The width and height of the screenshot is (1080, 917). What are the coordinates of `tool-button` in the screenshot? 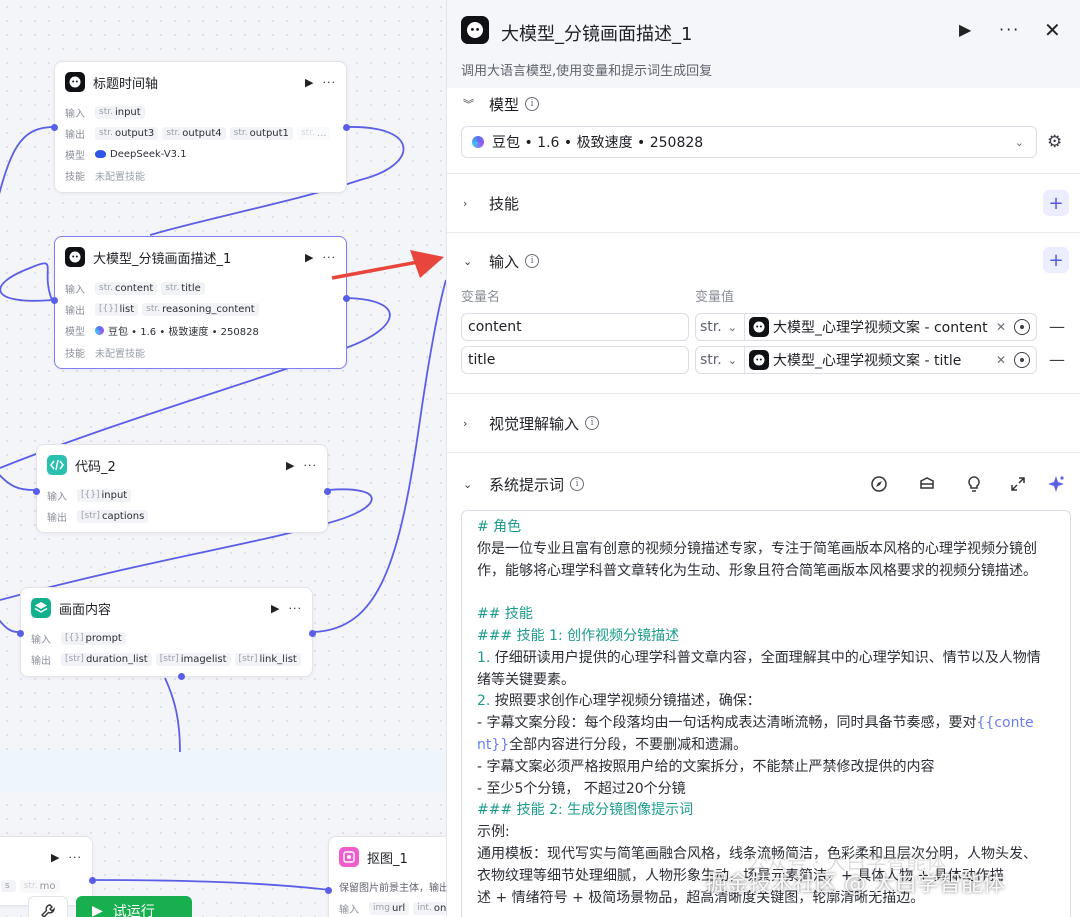 It's located at (48, 906).